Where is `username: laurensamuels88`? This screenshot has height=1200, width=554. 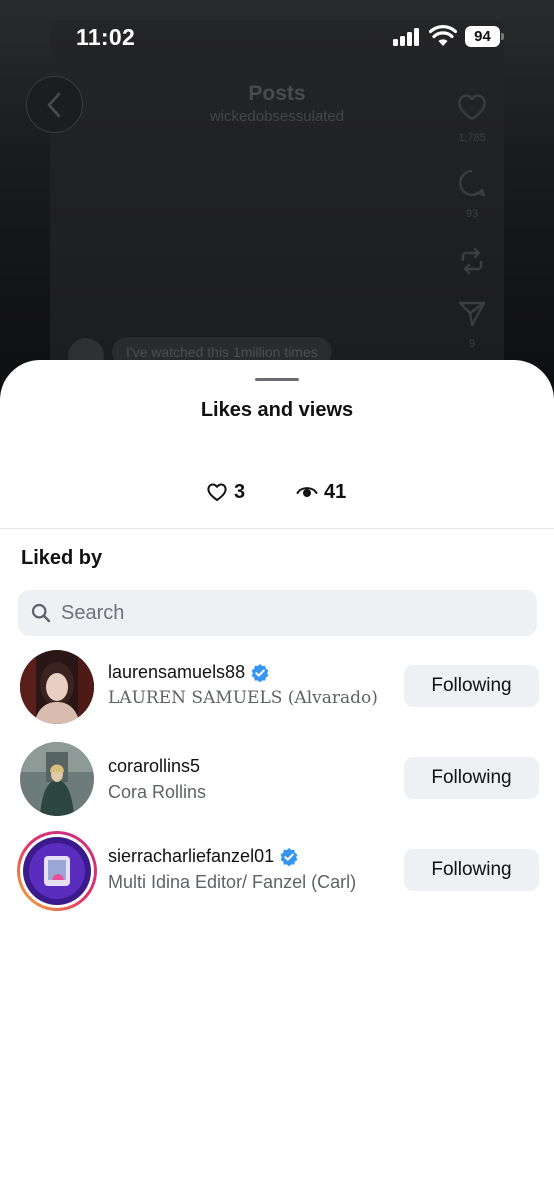
username: laurensamuels88 is located at coordinates (189, 672).